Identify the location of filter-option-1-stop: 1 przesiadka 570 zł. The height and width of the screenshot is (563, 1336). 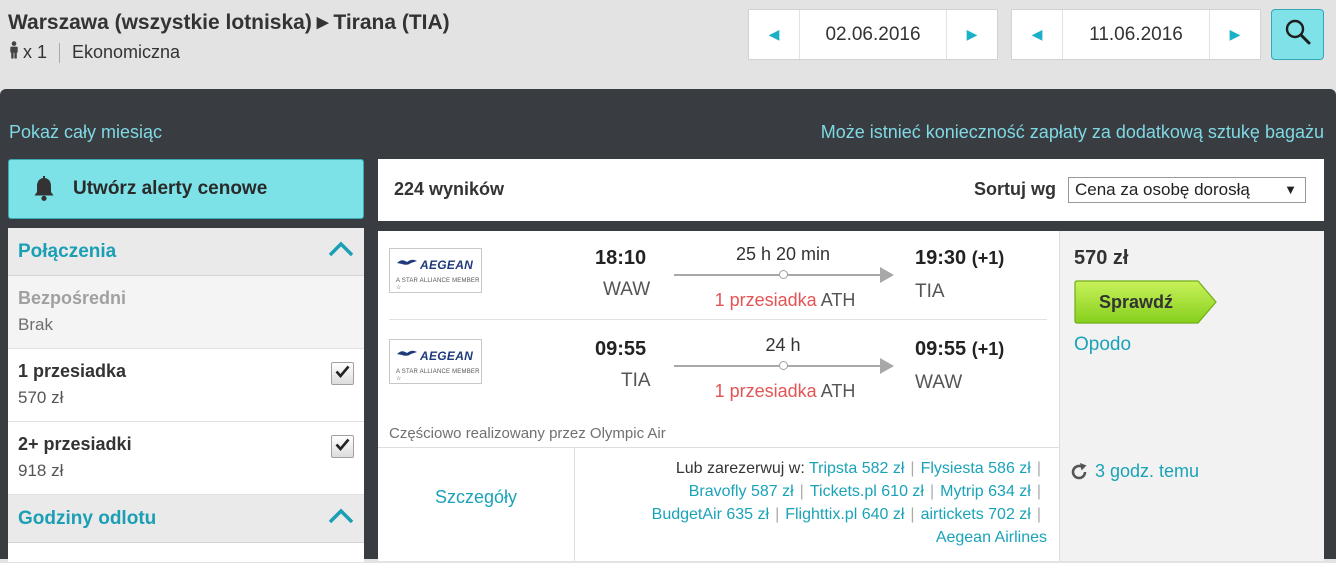
(186, 385).